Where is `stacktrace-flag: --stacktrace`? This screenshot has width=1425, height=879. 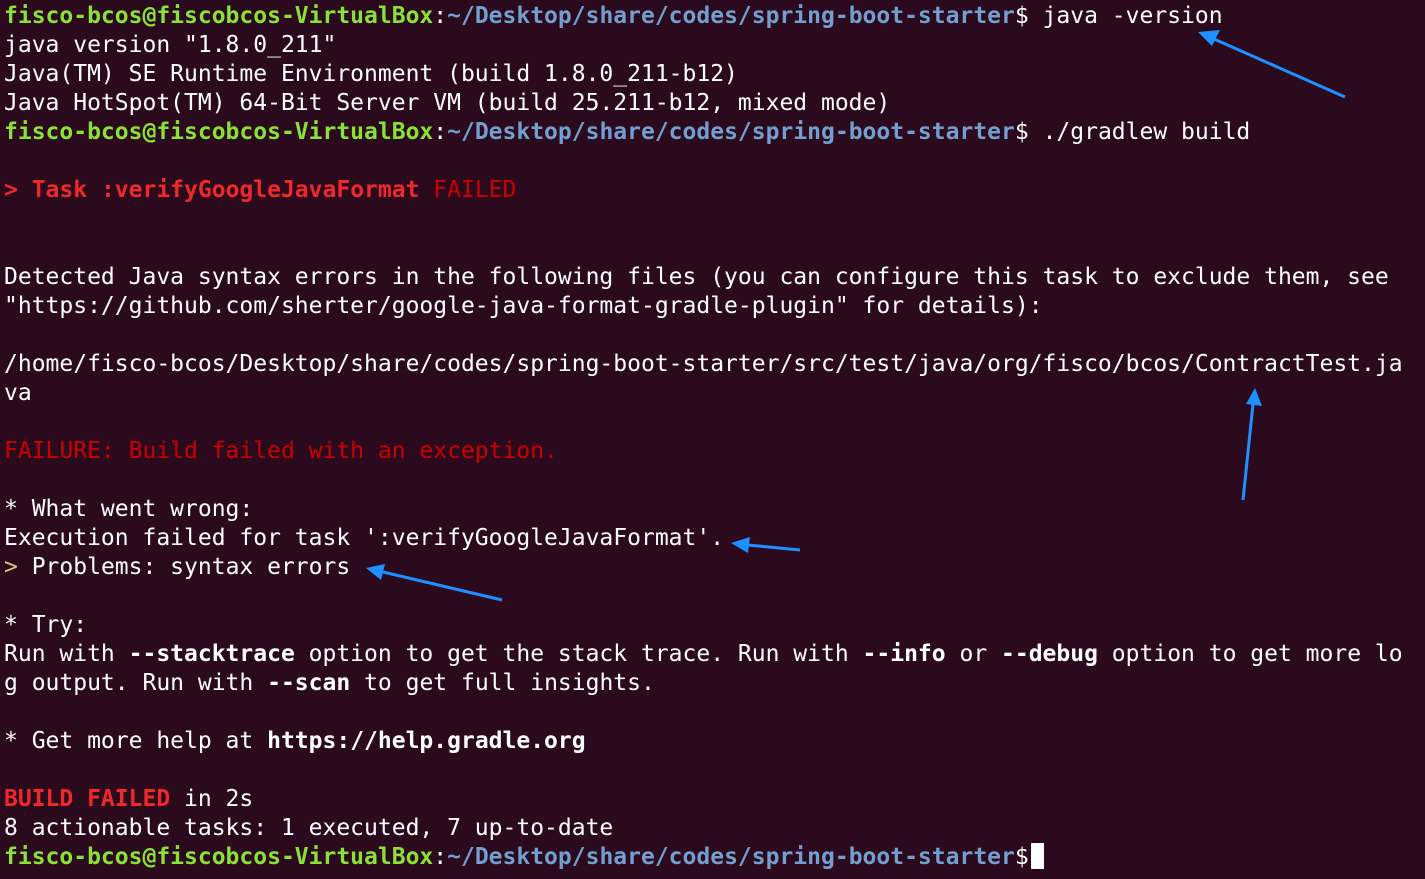 stacktrace-flag: --stacktrace is located at coordinates (211, 654).